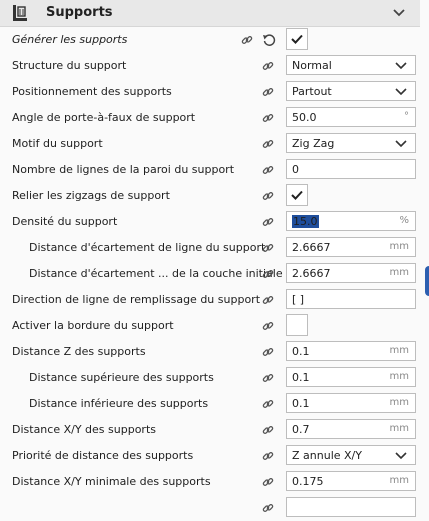 The height and width of the screenshot is (521, 429). I want to click on setting-label: Angle de porte-à-faux de support, so click(104, 117).